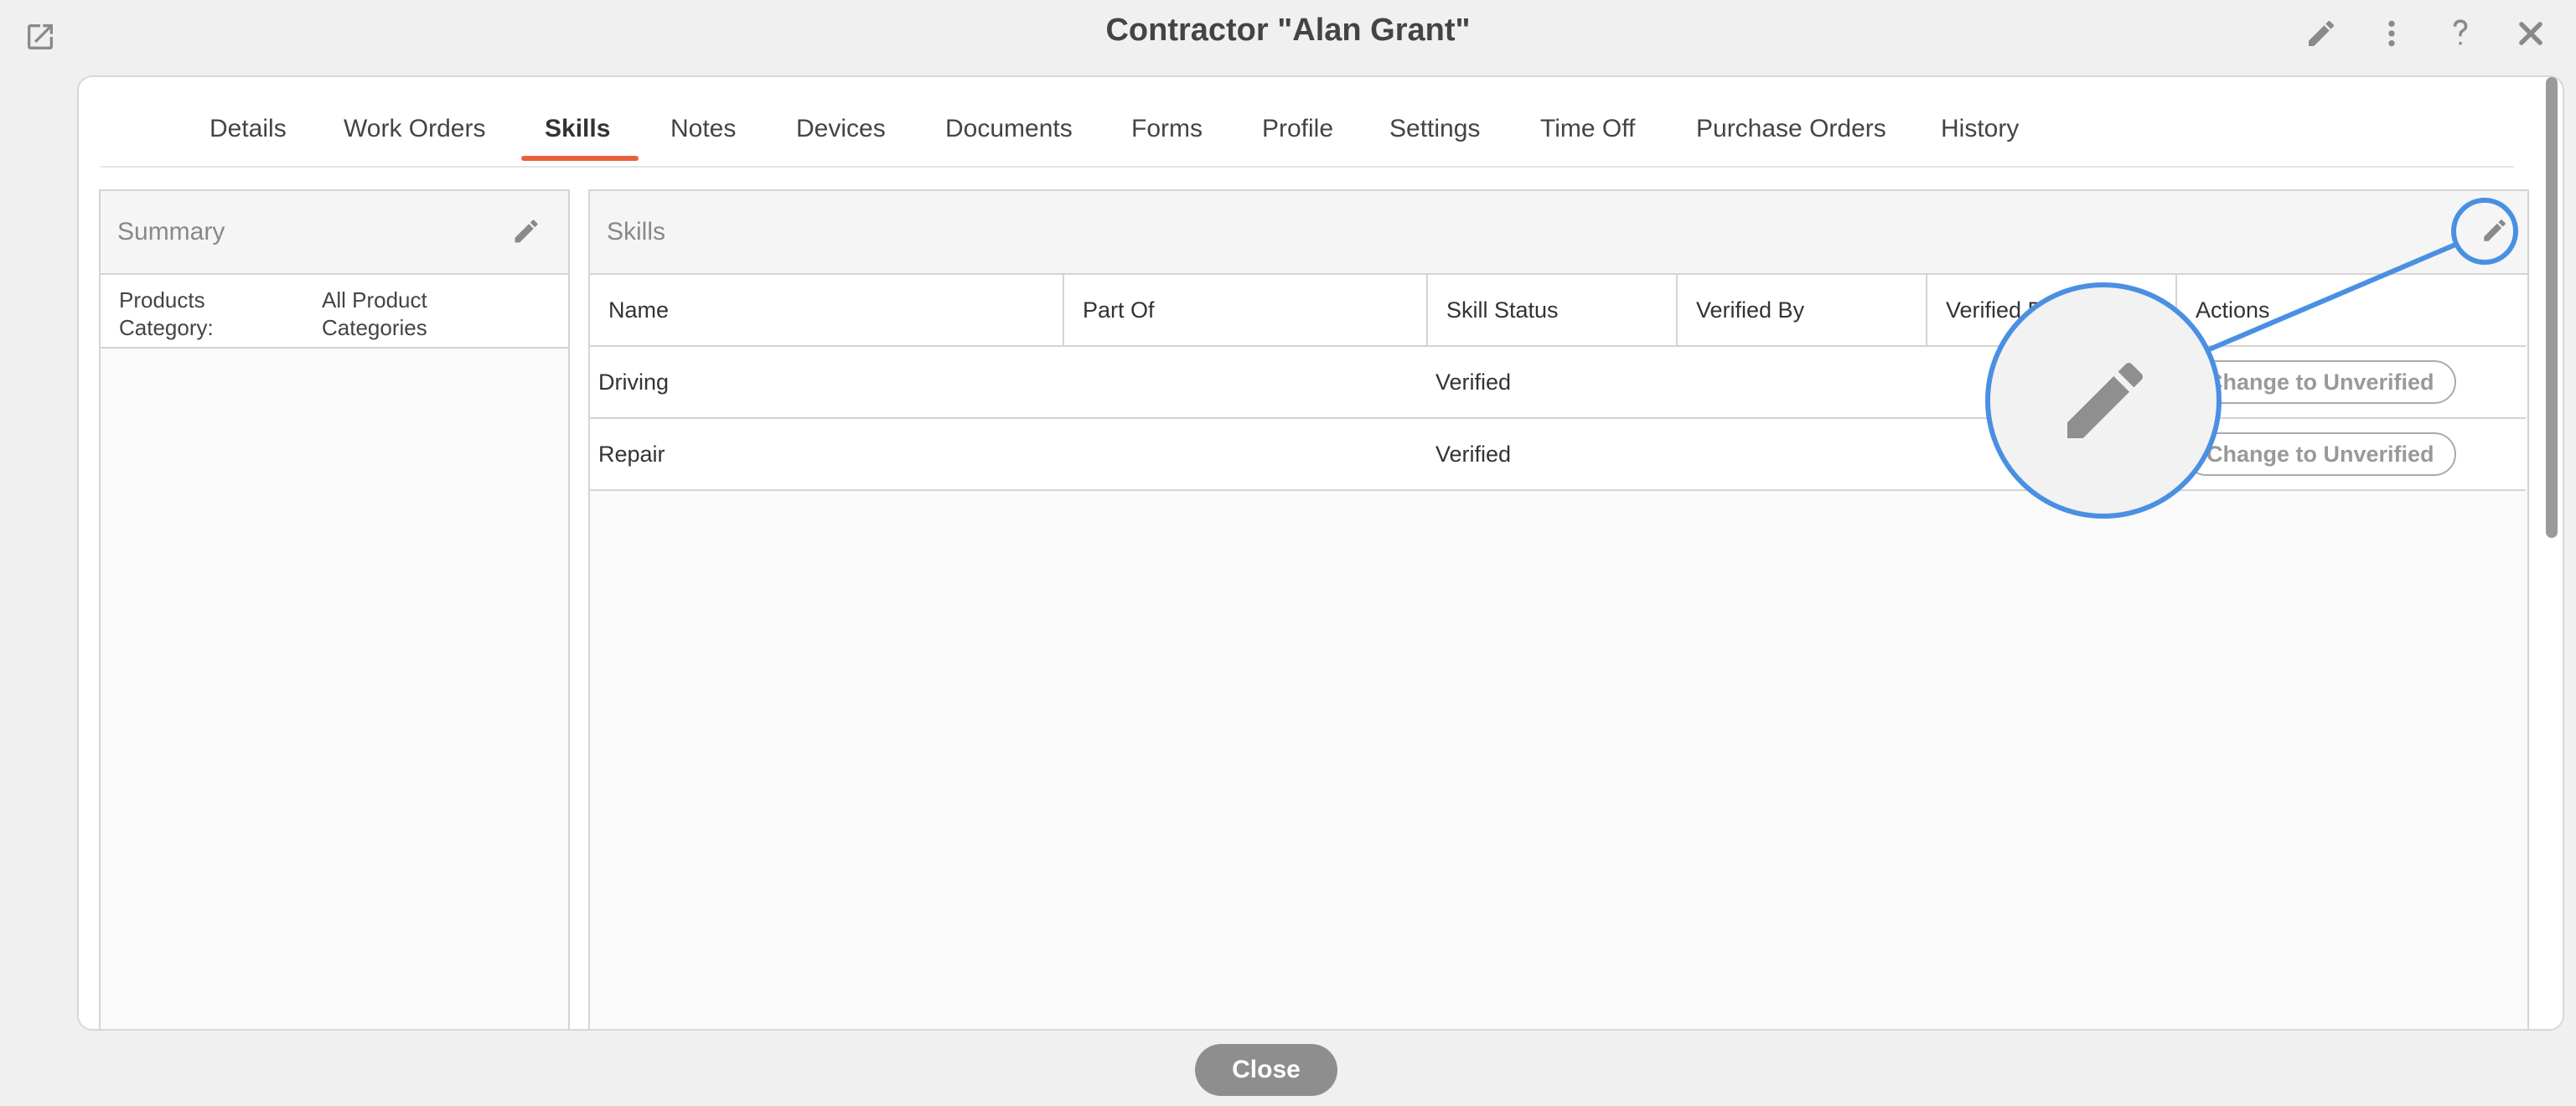 Image resolution: width=2576 pixels, height=1106 pixels. Describe the element at coordinates (2331, 297) in the screenshot. I see `callout-connector` at that location.